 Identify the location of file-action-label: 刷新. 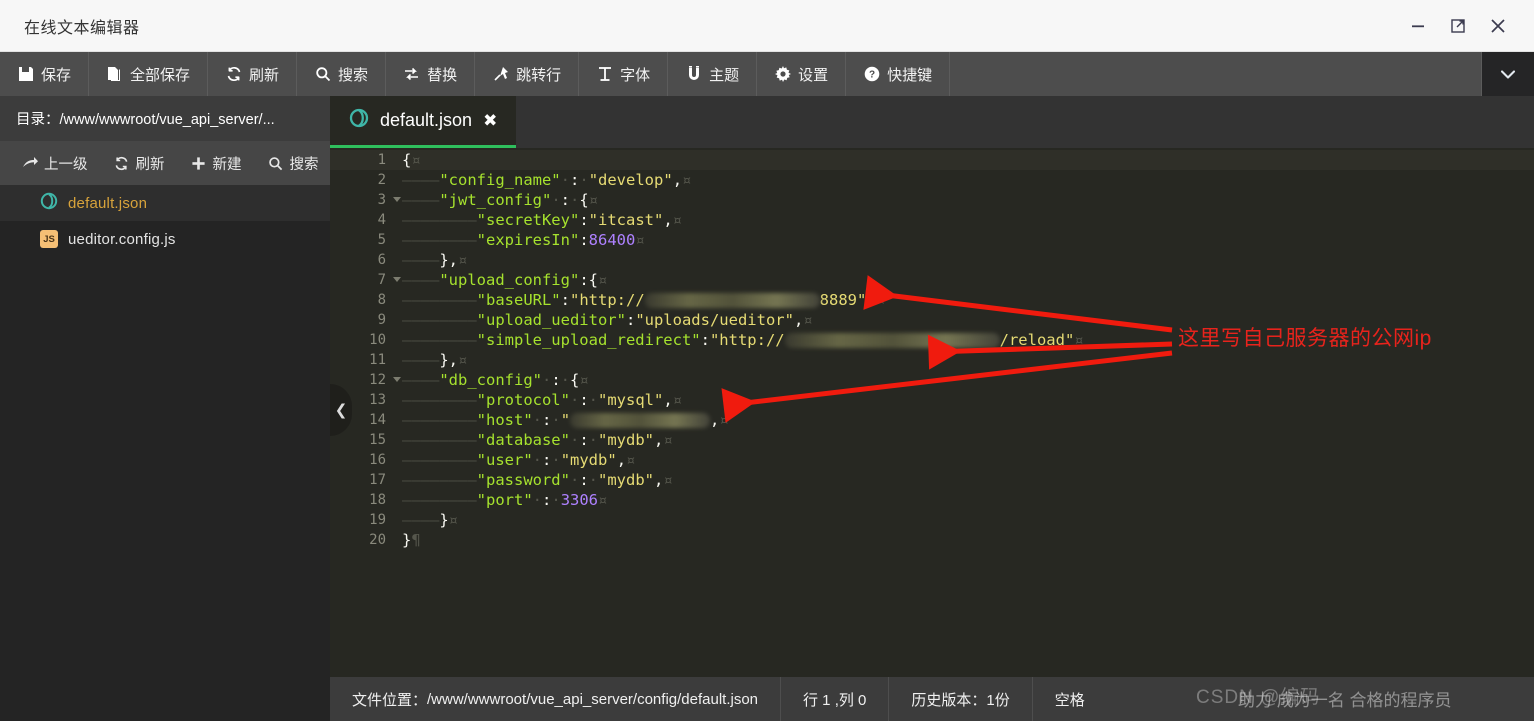
(150, 164).